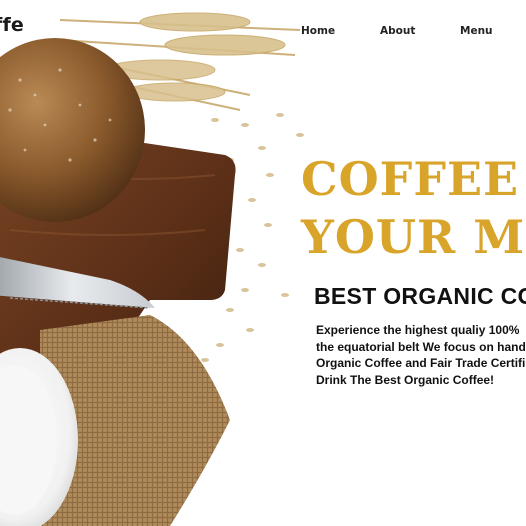 This screenshot has height=526, width=526. I want to click on nav-about-link: About, so click(397, 31).